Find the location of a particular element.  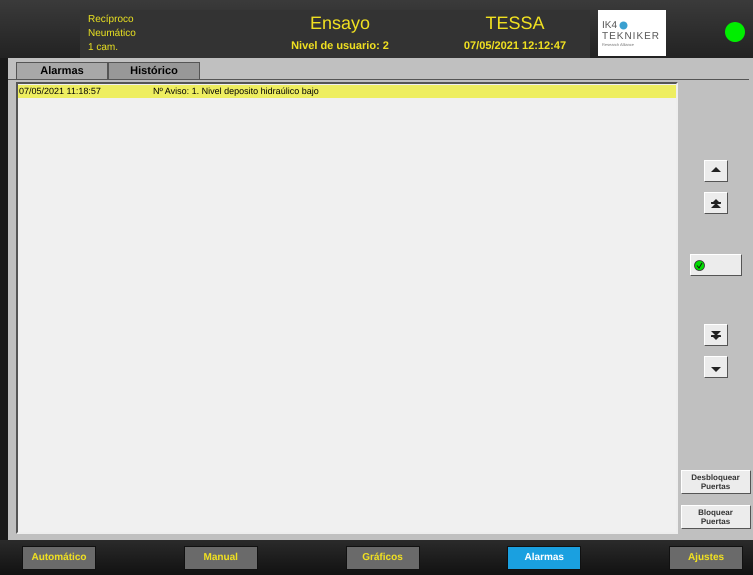

nav-button: Automático is located at coordinates (59, 558).